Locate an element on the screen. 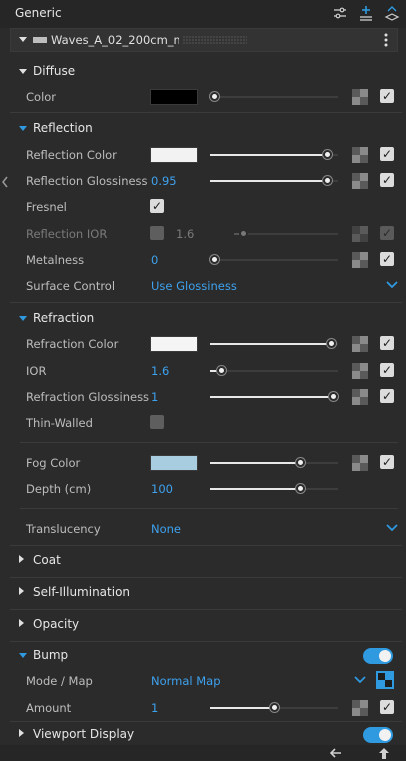 The image size is (406, 761). toggle-knob is located at coordinates (385, 735).